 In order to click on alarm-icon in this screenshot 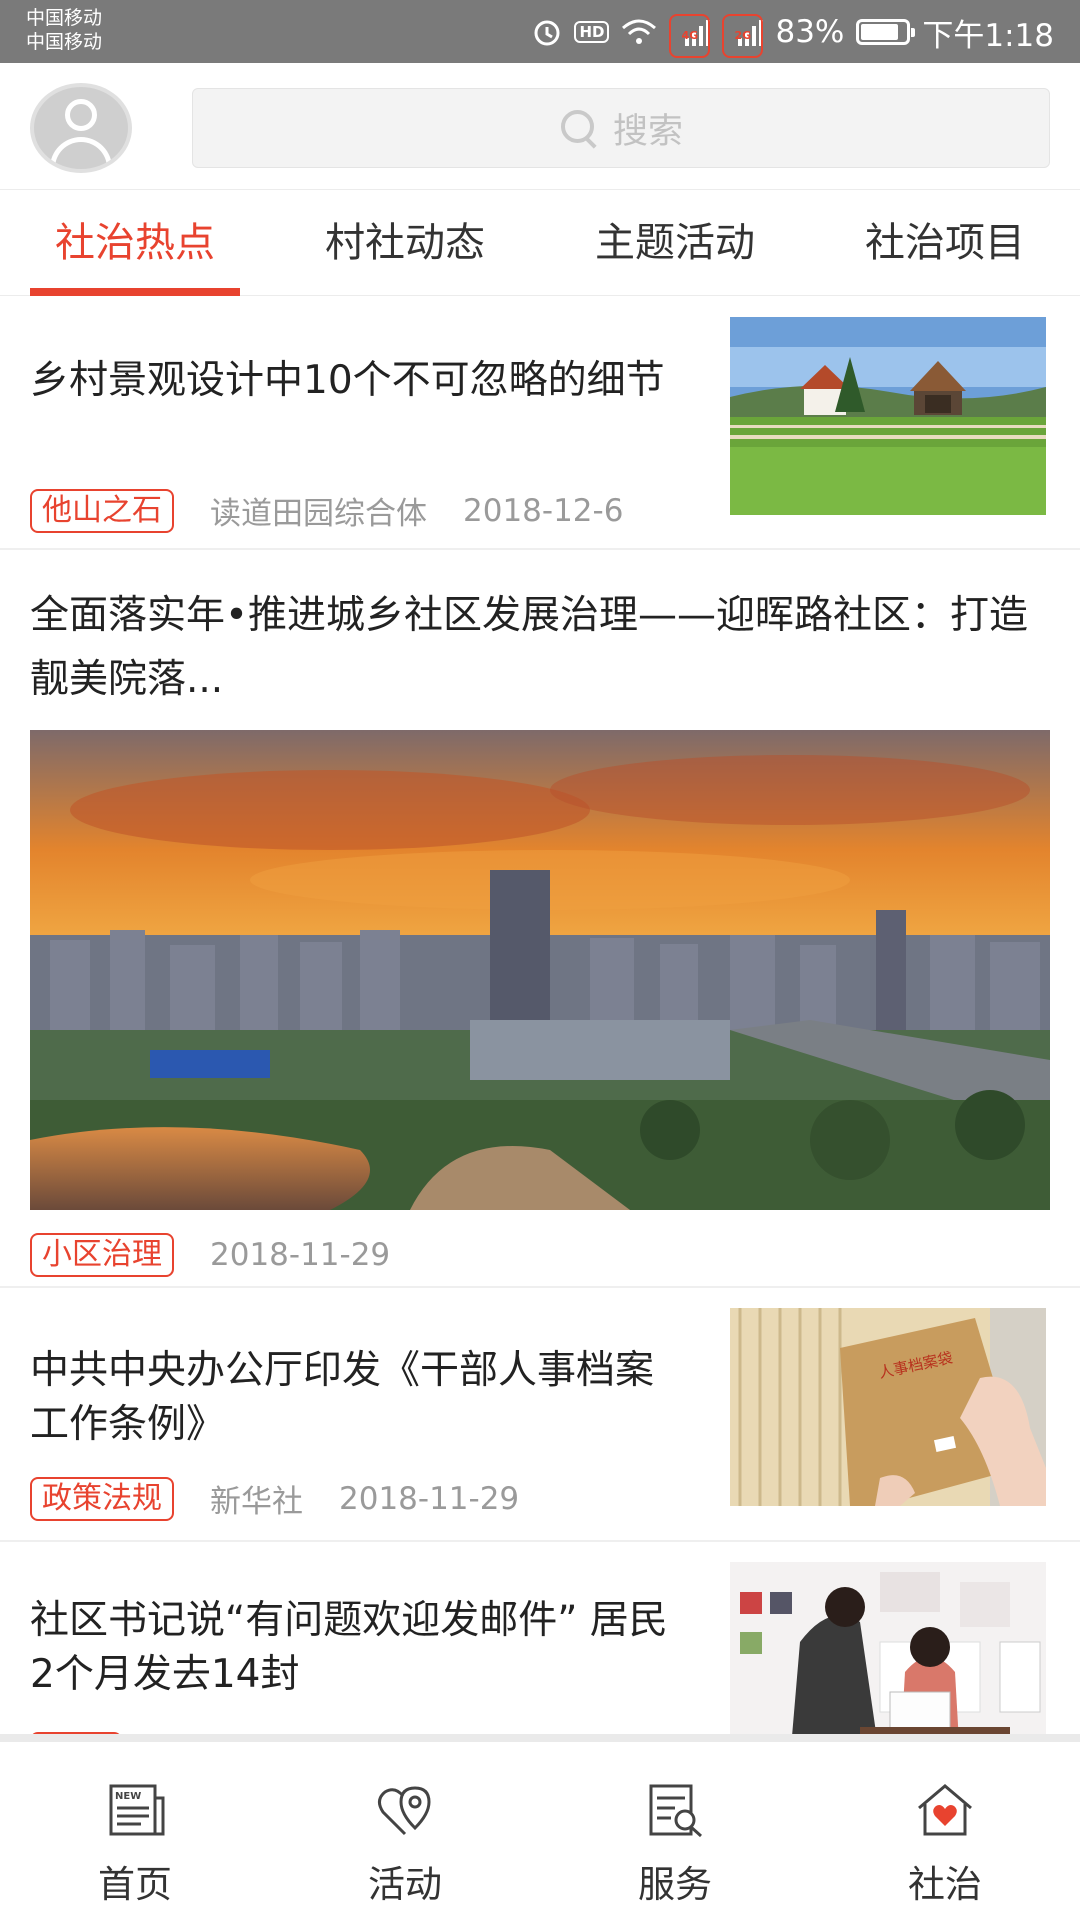, I will do `click(547, 32)`.